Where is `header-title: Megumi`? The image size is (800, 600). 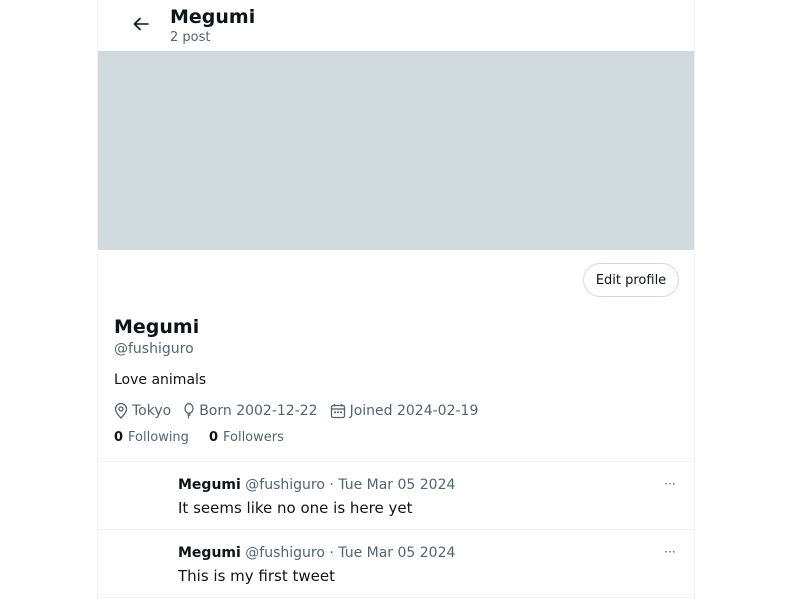
header-title: Megumi is located at coordinates (213, 17).